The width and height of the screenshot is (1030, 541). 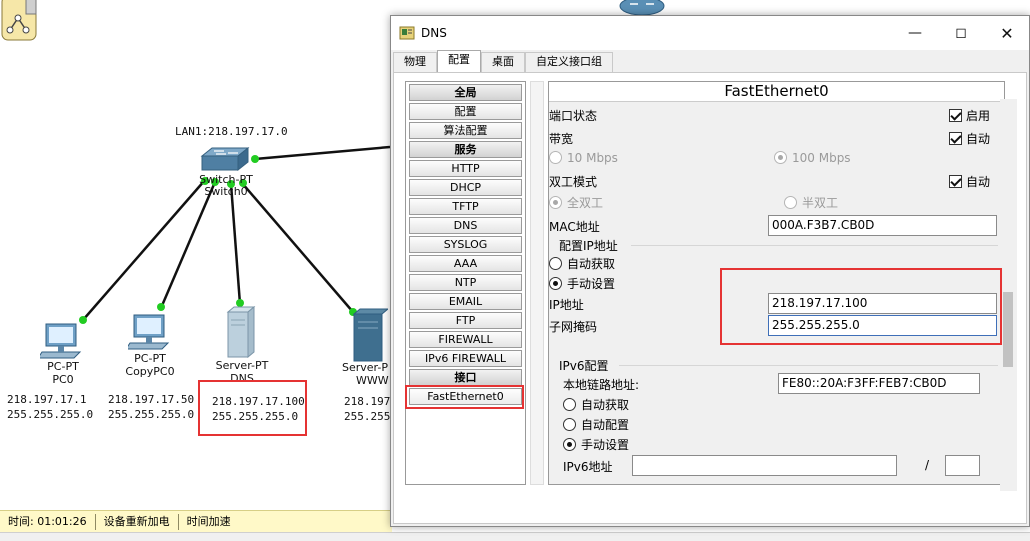 I want to click on close-icon: ✕, so click(x=1007, y=33).